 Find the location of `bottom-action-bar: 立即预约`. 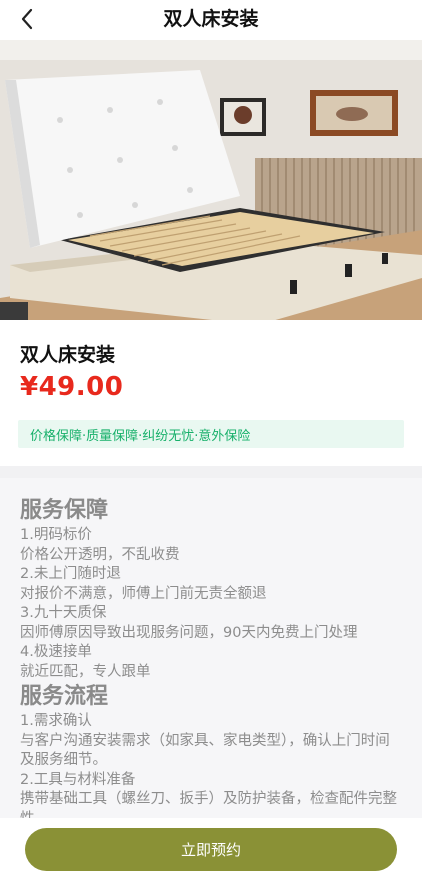

bottom-action-bar: 立即预约 is located at coordinates (211, 847).